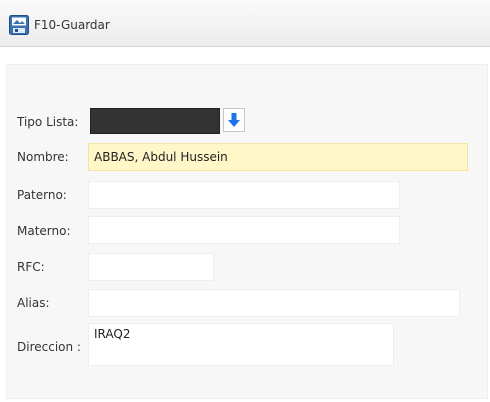  Describe the element at coordinates (72, 25) in the screenshot. I see `save-button-label: F10-Guardar` at that location.